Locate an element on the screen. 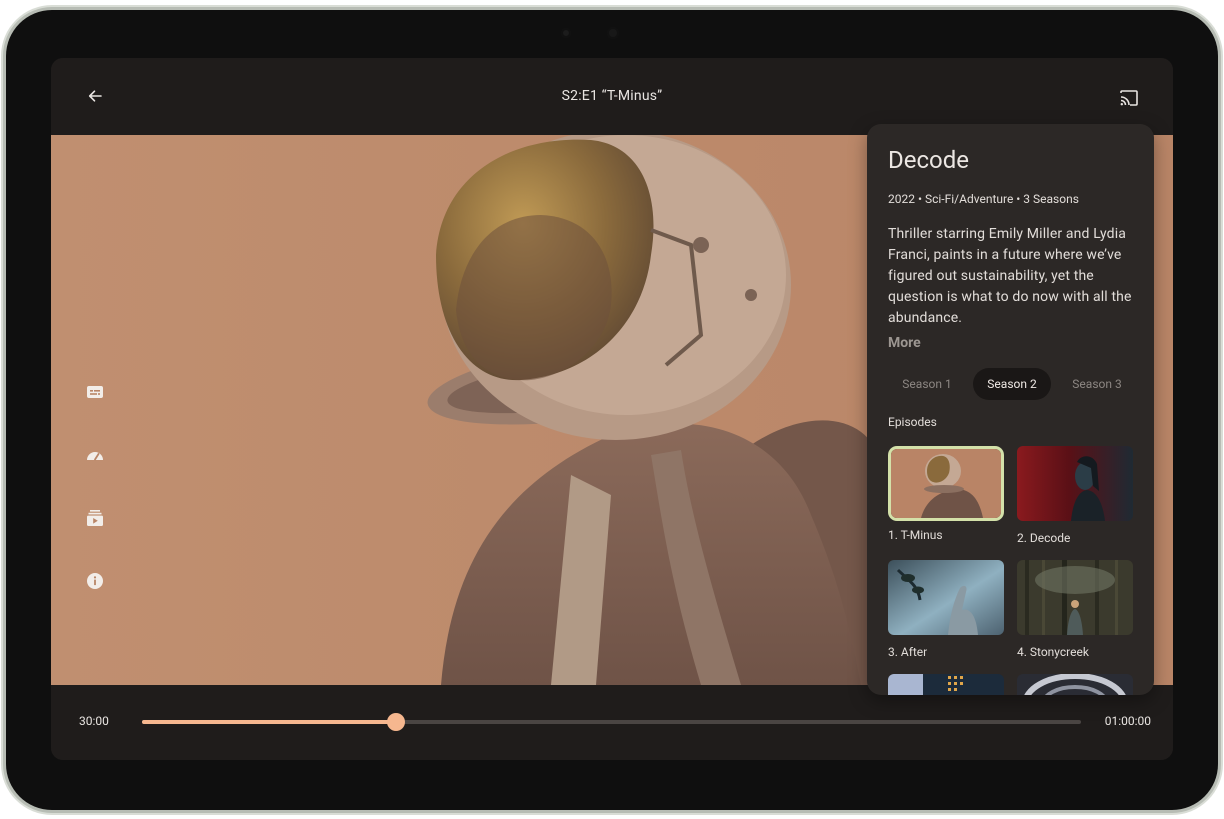 The image size is (1224, 819). season-tabs: Season 1 Season 2 Season 3 is located at coordinates (1013, 384).